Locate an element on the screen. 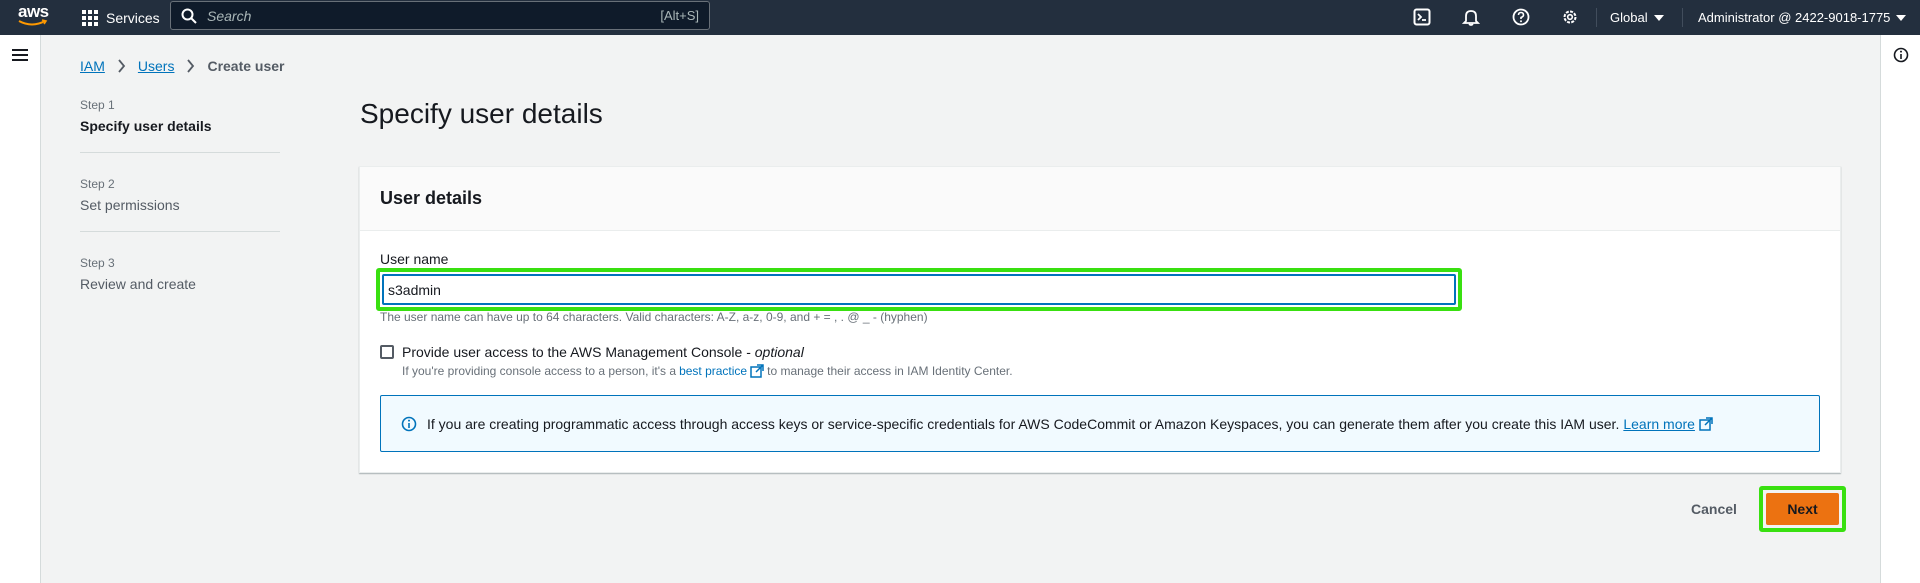 The image size is (1920, 583). search-shortcut: [Alt+S] is located at coordinates (679, 15).